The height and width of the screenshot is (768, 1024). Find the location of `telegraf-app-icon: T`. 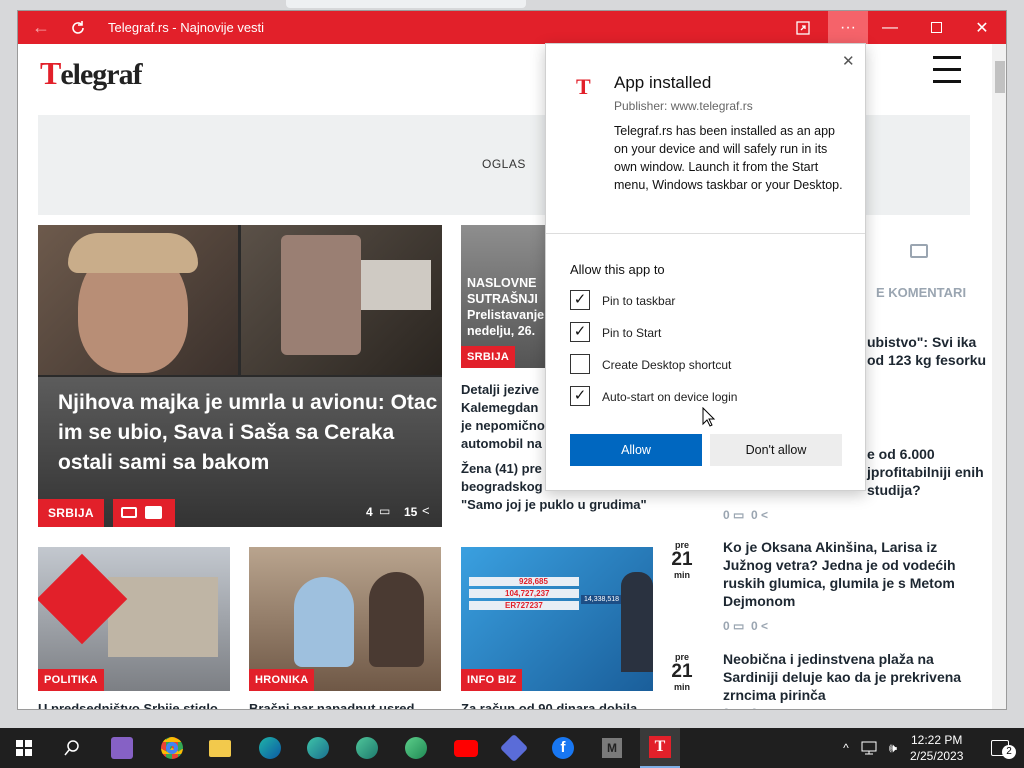

telegraf-app-icon: T is located at coordinates (660, 748).